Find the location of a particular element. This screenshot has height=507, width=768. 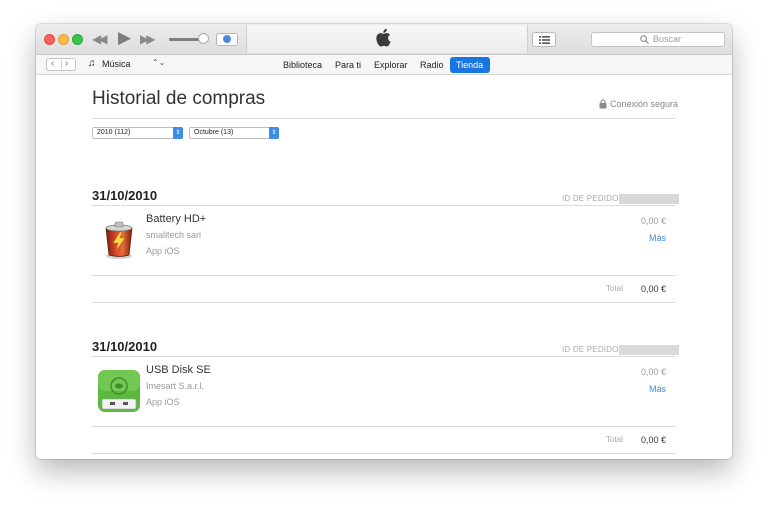

app-name: Battery HD+ is located at coordinates (176, 219).